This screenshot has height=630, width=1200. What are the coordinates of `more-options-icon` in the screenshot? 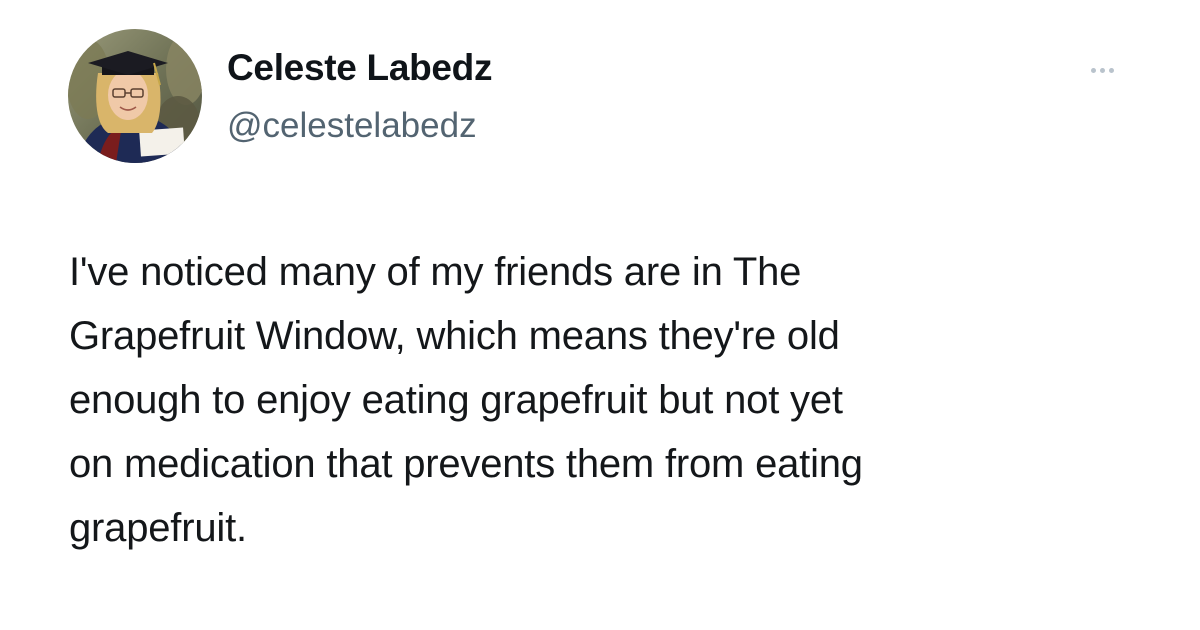 It's located at (1102, 70).